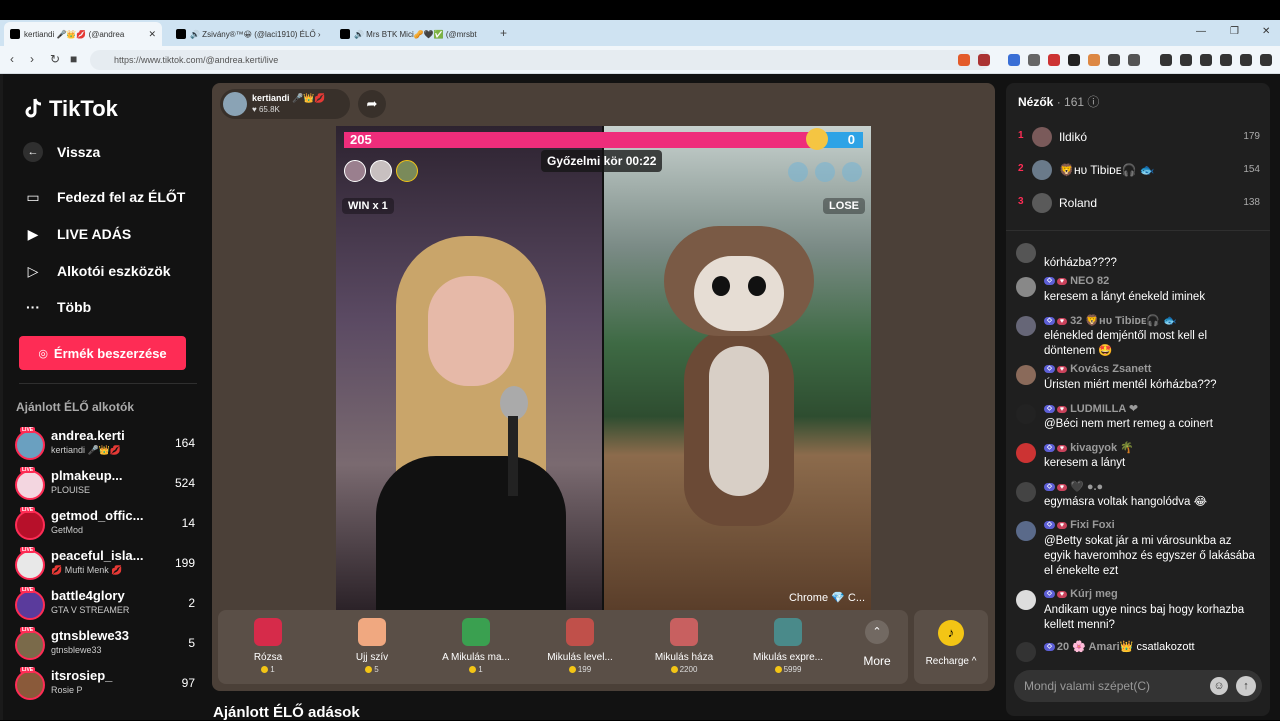 The width and height of the screenshot is (1280, 721). Describe the element at coordinates (235, 104) in the screenshot. I see `host-avatar` at that location.